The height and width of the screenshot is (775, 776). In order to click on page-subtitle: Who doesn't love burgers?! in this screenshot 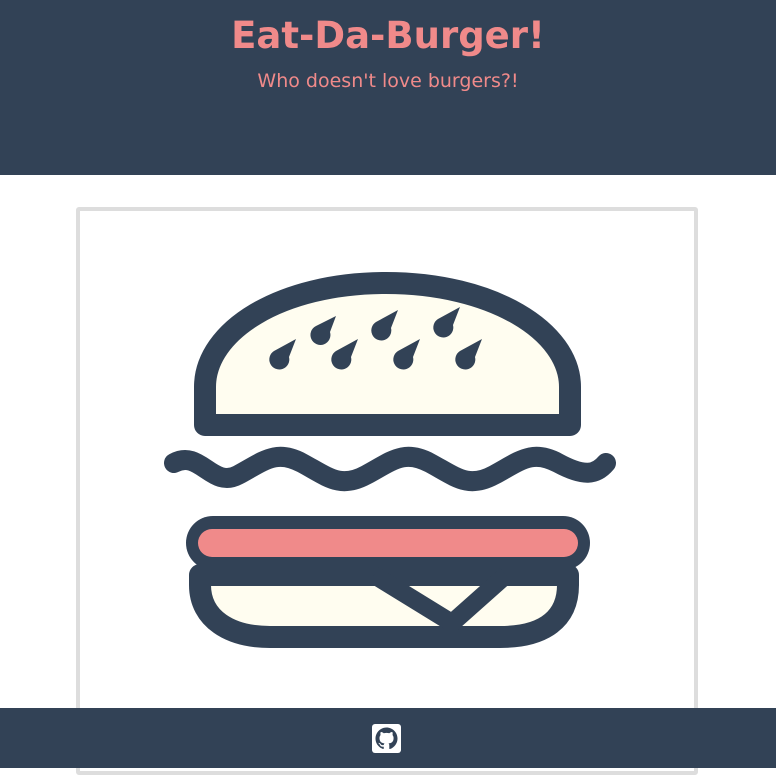, I will do `click(388, 81)`.